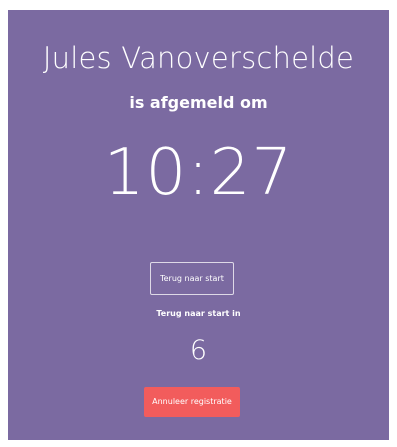  What do you see at coordinates (198, 350) in the screenshot?
I see `countdown-value: 6` at bounding box center [198, 350].